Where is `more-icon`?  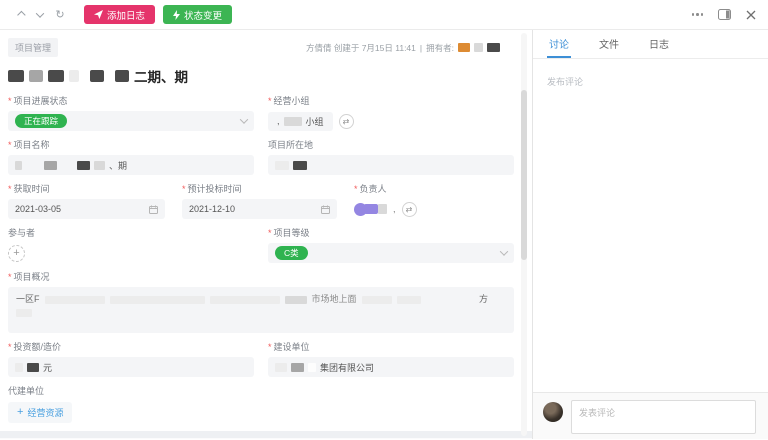 more-icon is located at coordinates (697, 14).